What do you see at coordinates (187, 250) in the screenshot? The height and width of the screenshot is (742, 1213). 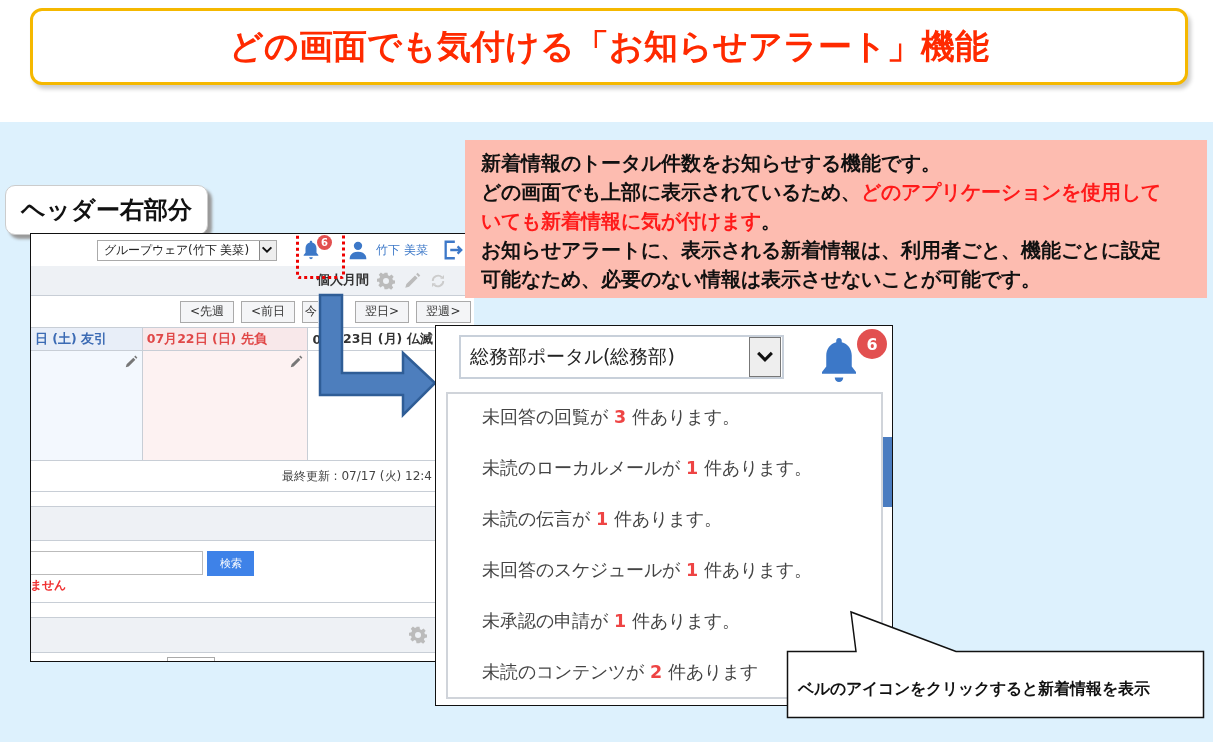 I see `portal-select: グループウェア(竹下 美菜)` at bounding box center [187, 250].